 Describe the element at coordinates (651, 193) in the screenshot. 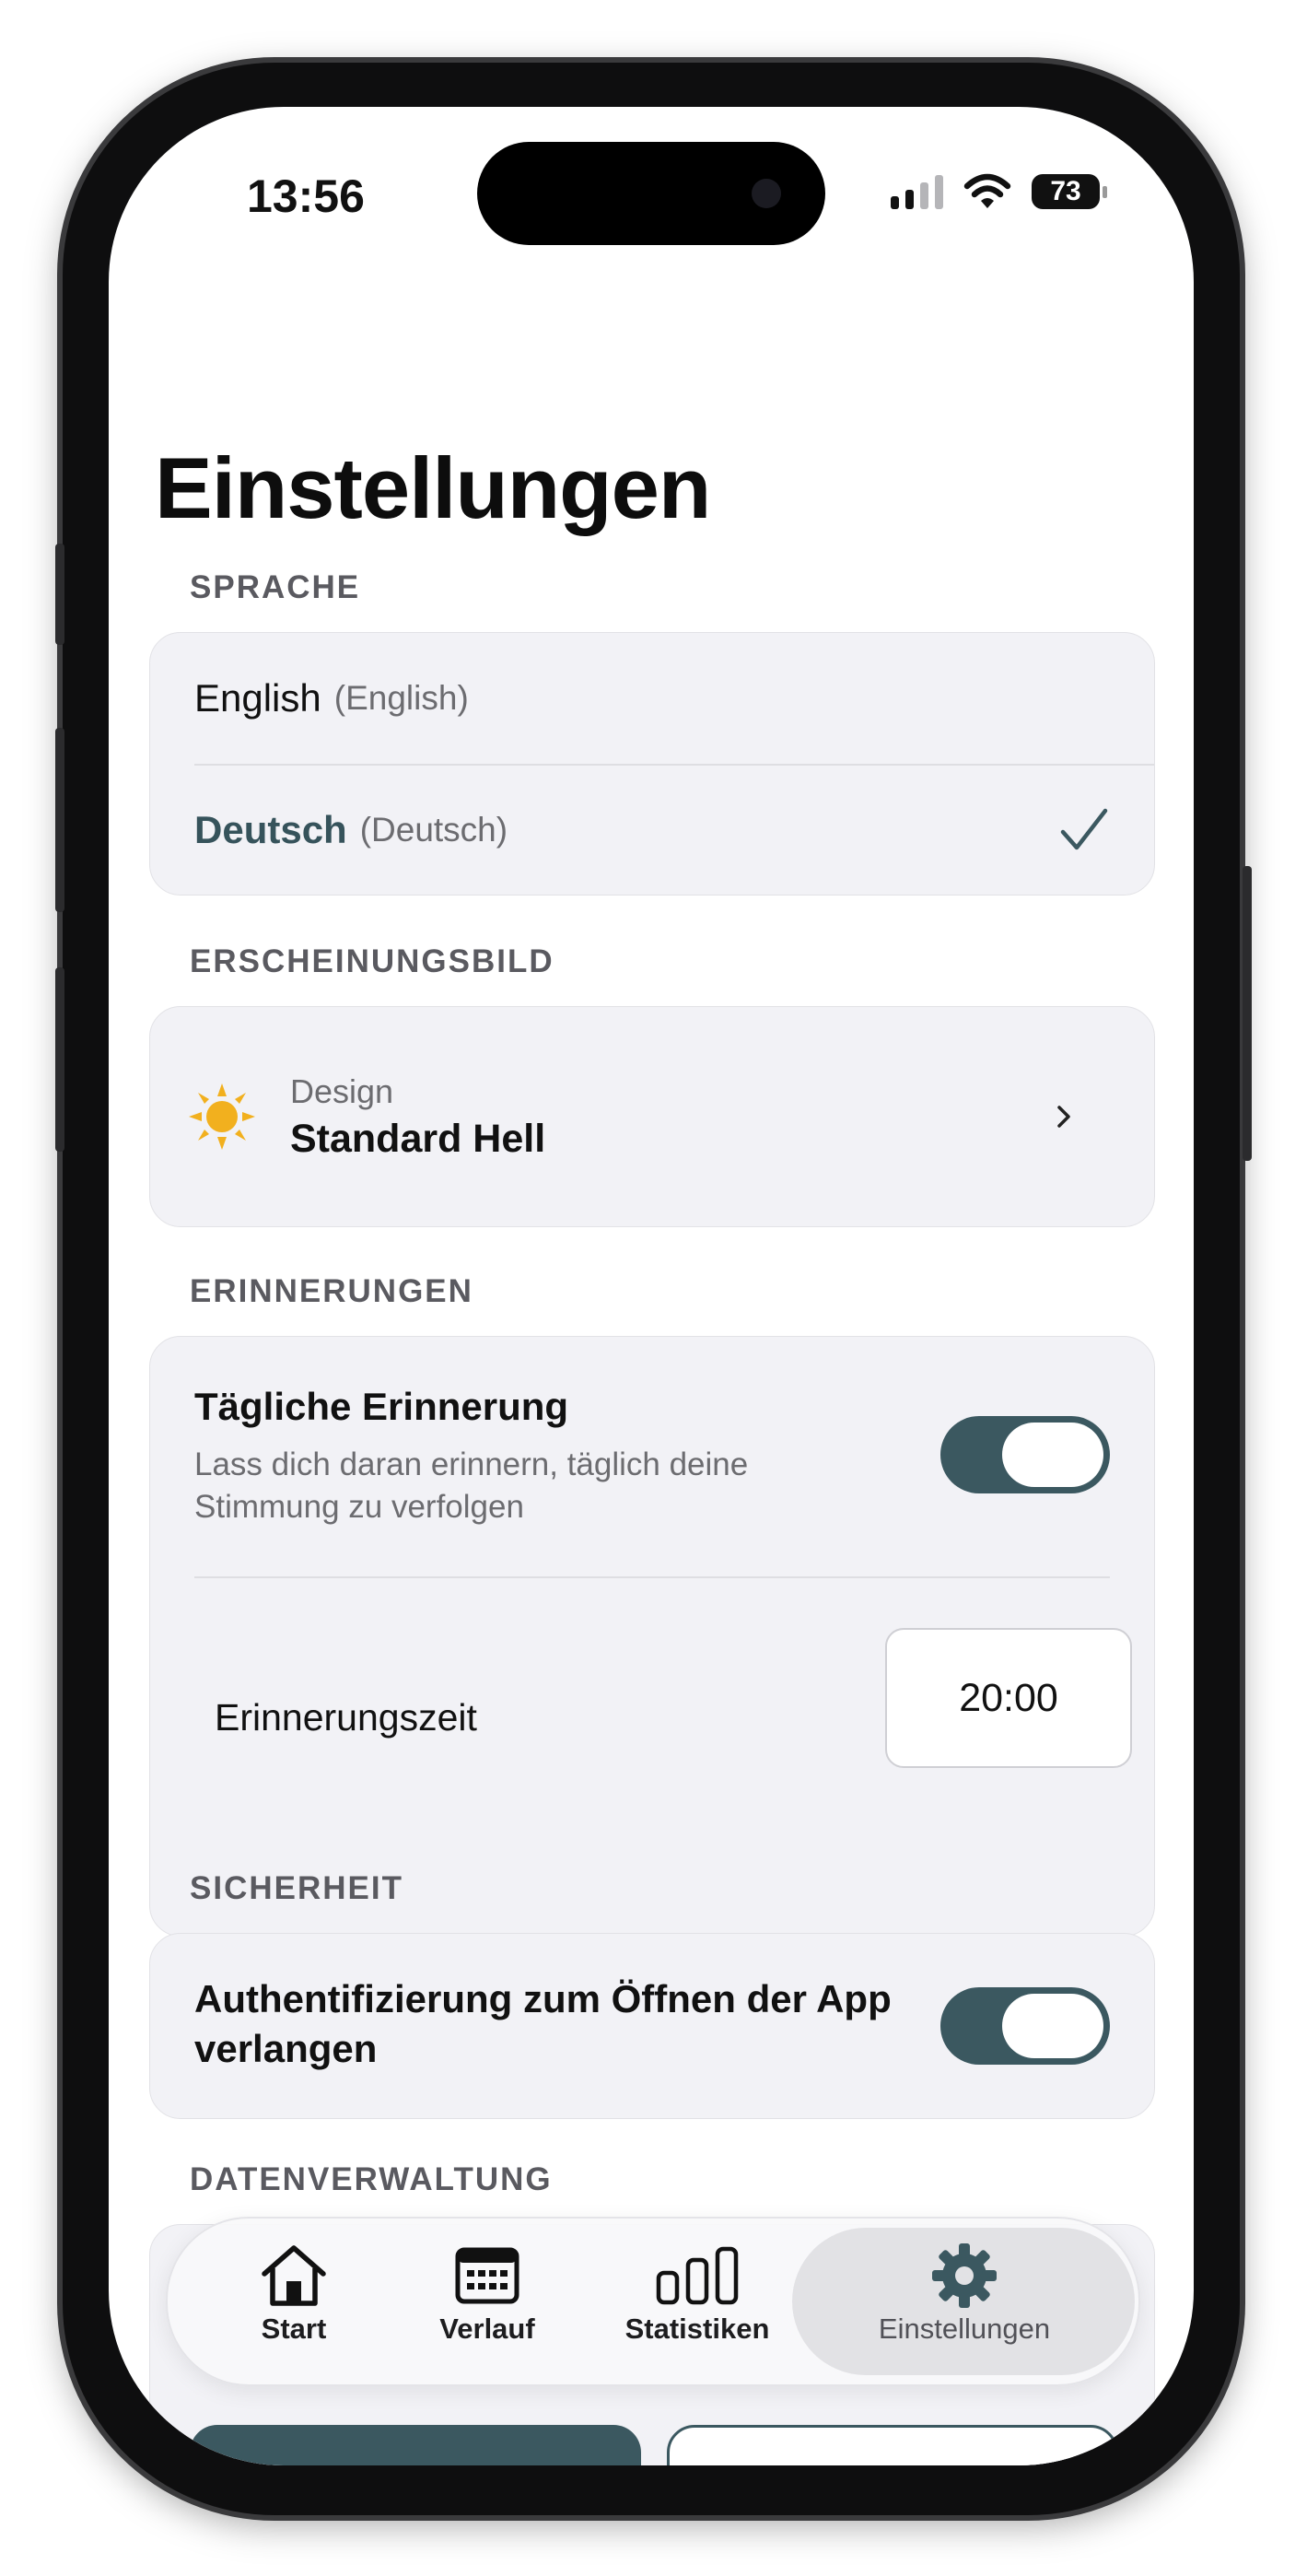

I see `dynamic-island` at that location.